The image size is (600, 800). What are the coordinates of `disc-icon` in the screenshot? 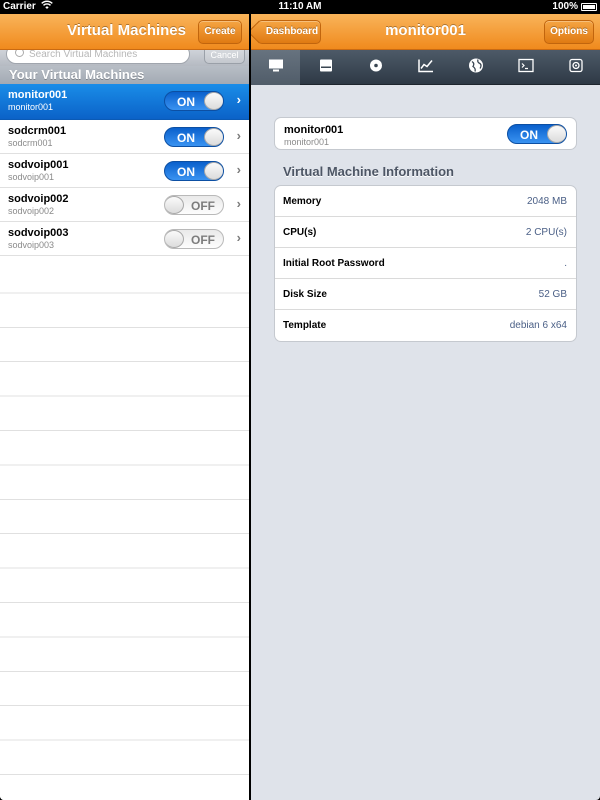 It's located at (376, 67).